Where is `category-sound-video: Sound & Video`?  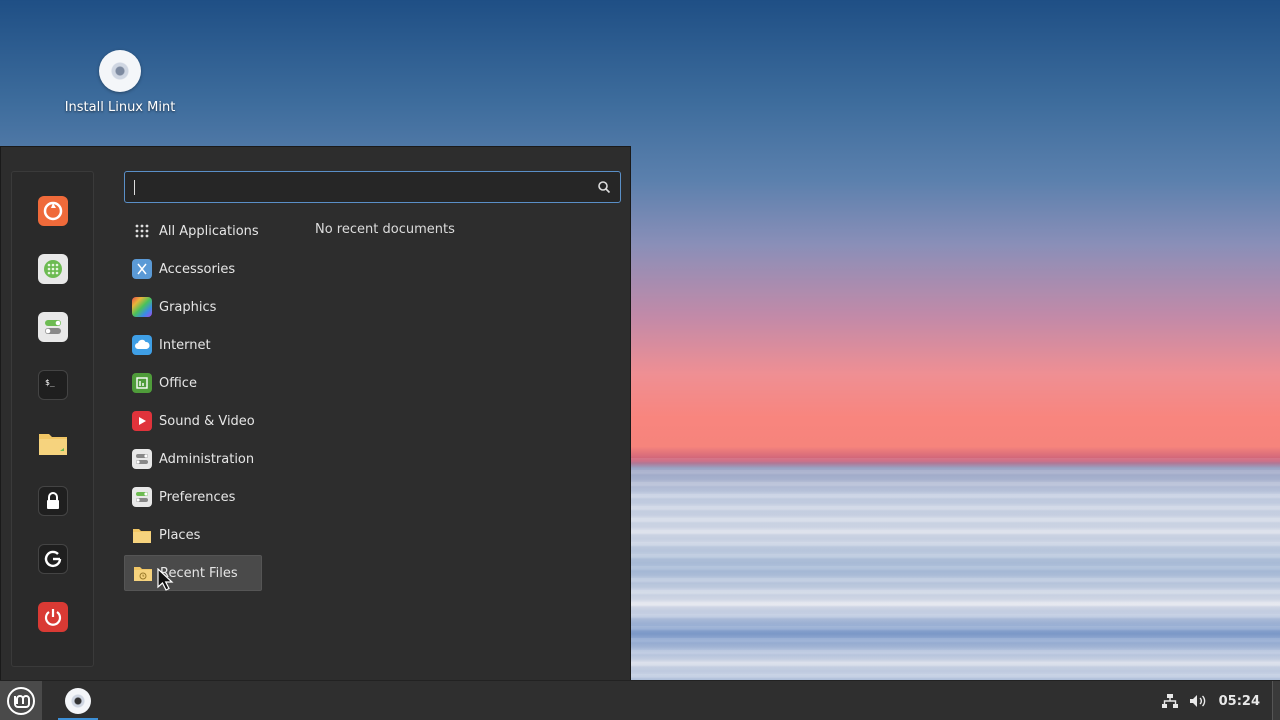 category-sound-video: Sound & Video is located at coordinates (193, 421).